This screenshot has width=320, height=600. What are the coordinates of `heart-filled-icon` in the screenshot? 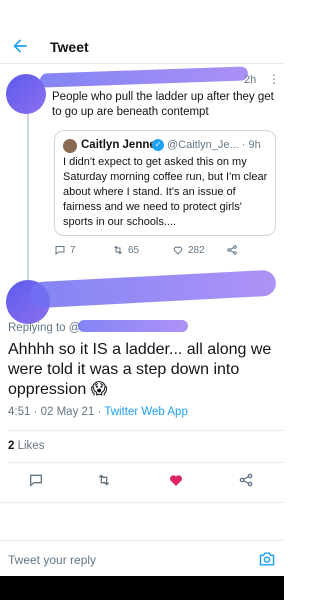 It's located at (176, 480).